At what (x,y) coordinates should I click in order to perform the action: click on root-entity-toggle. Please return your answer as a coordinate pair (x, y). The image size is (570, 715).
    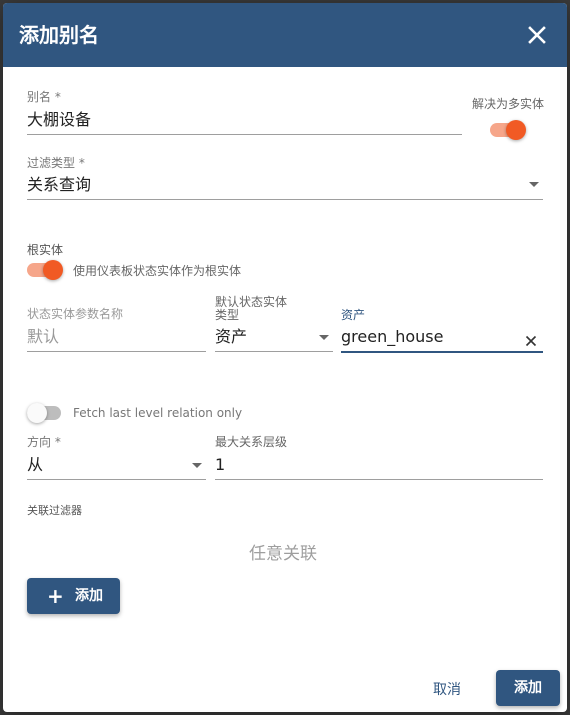
    Looking at the image, I should click on (45, 270).